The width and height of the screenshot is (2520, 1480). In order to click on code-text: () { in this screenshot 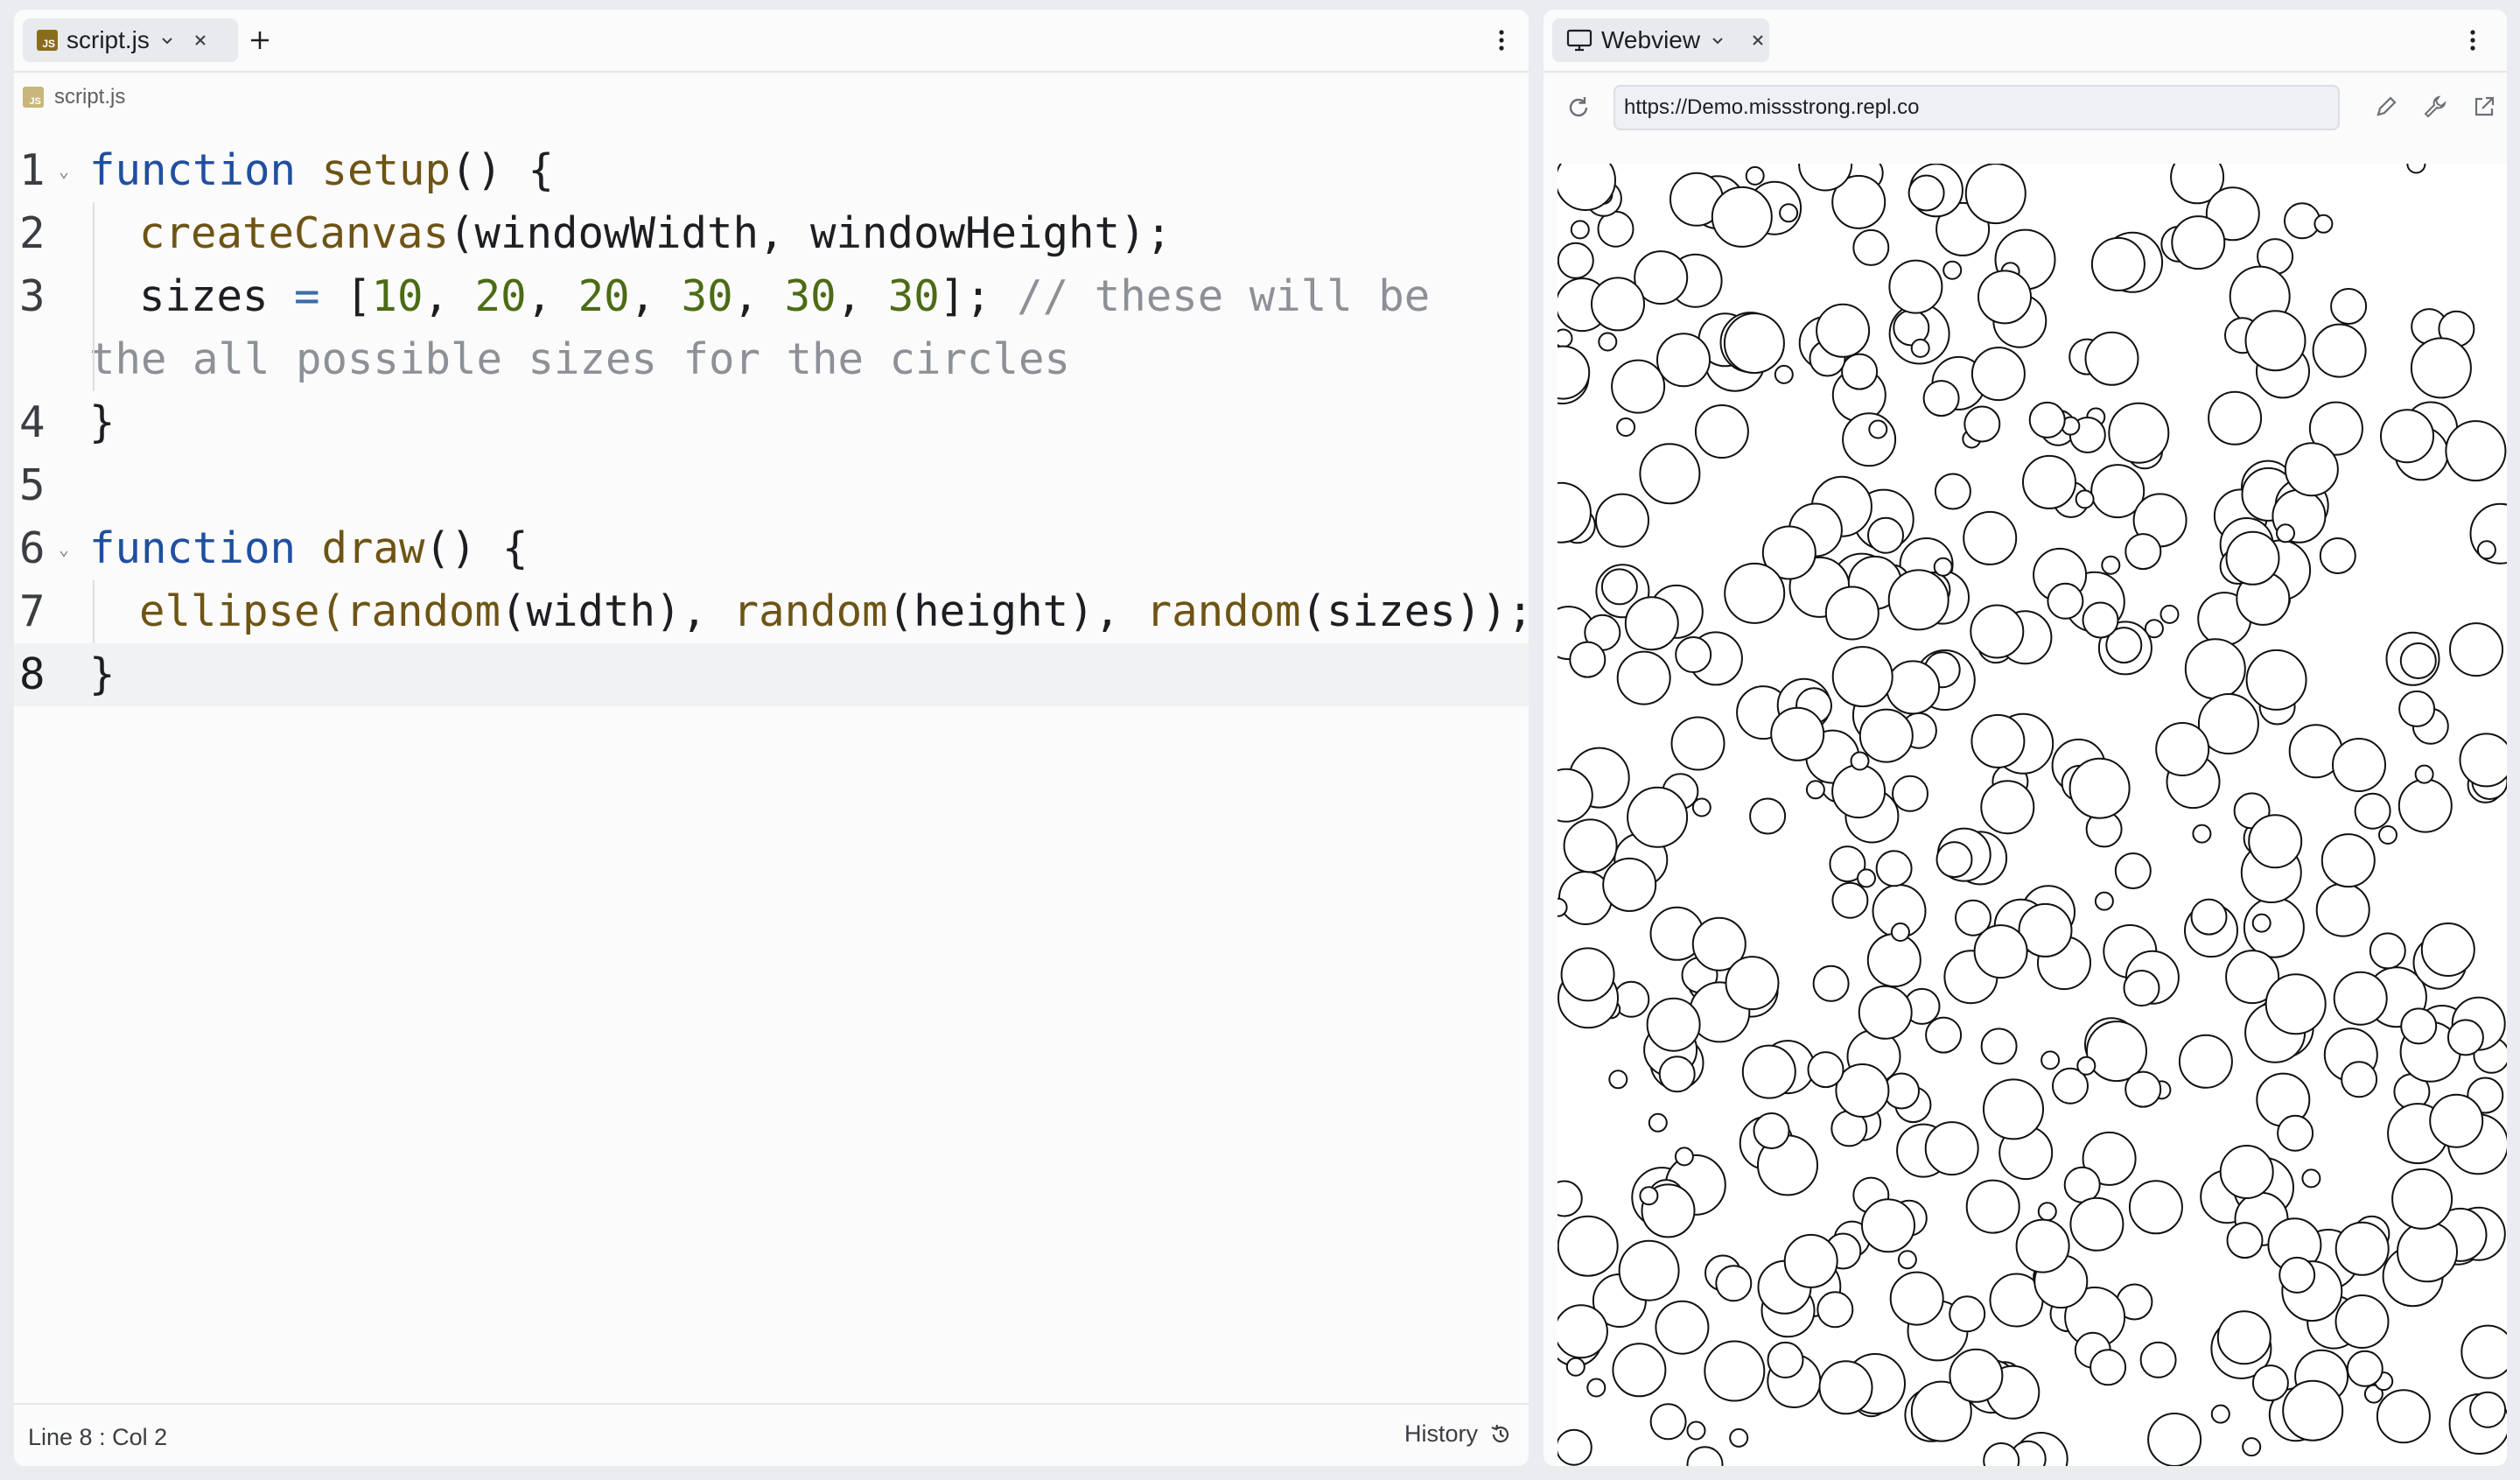, I will do `click(503, 170)`.